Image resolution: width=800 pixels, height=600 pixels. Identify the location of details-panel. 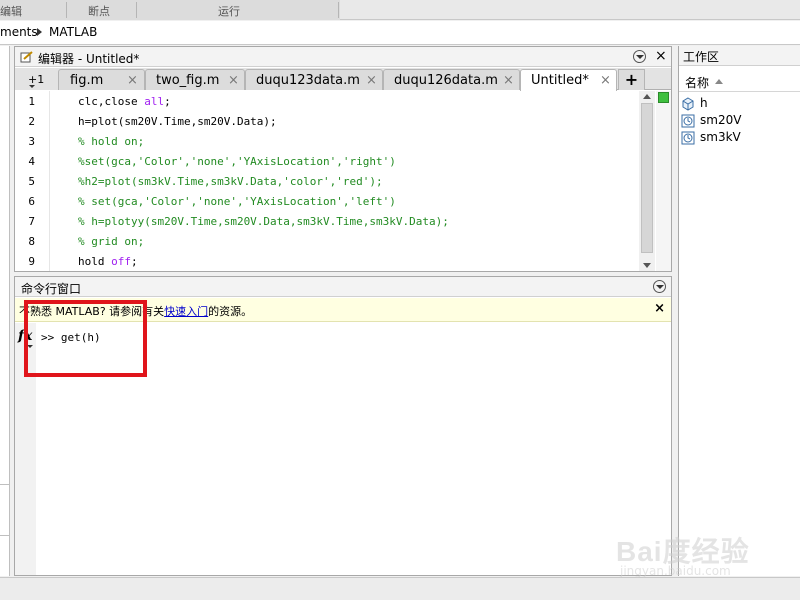
(4, 510).